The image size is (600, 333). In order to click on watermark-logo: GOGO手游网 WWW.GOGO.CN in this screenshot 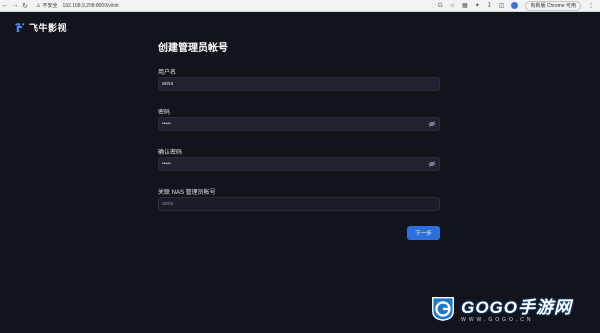, I will do `click(500, 308)`.